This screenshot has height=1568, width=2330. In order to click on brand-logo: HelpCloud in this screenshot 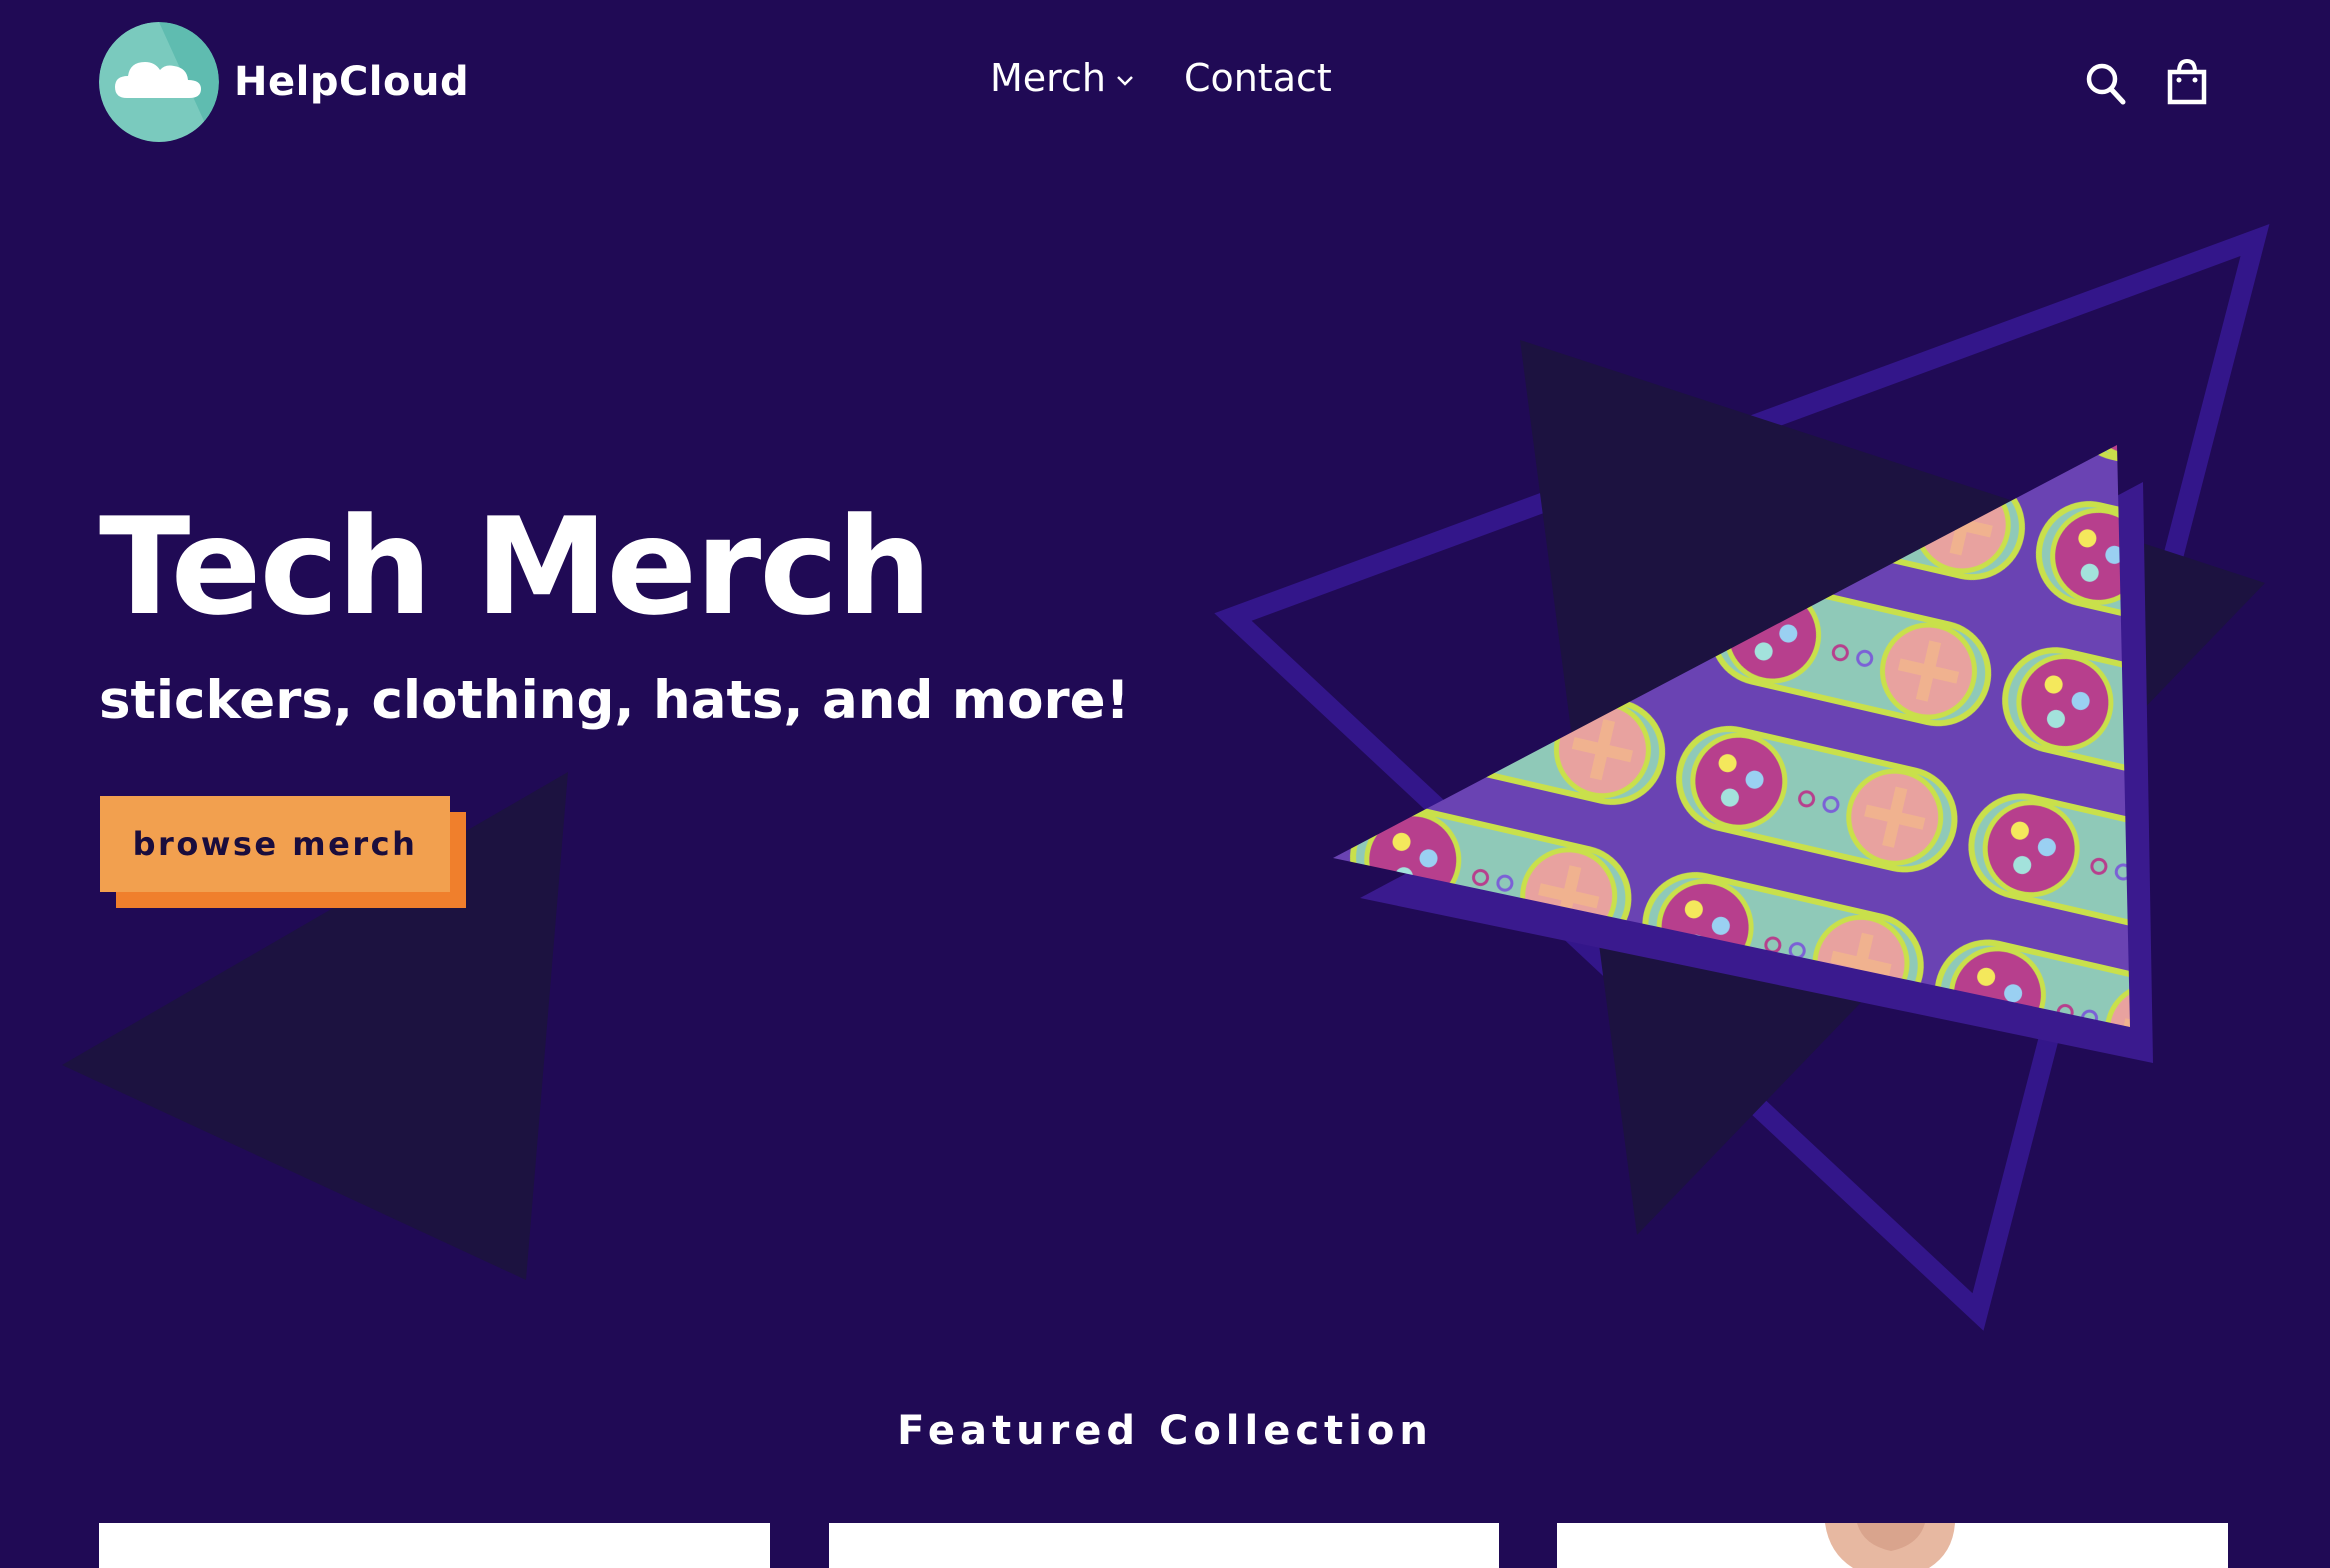, I will do `click(284, 82)`.